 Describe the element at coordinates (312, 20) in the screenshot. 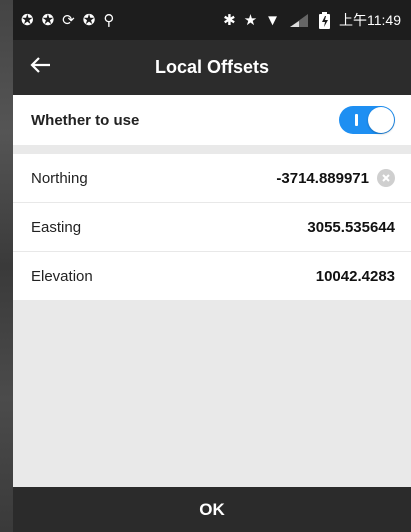

I see `status-right-icons: ✱ ★ ▼ 上午11:49` at that location.